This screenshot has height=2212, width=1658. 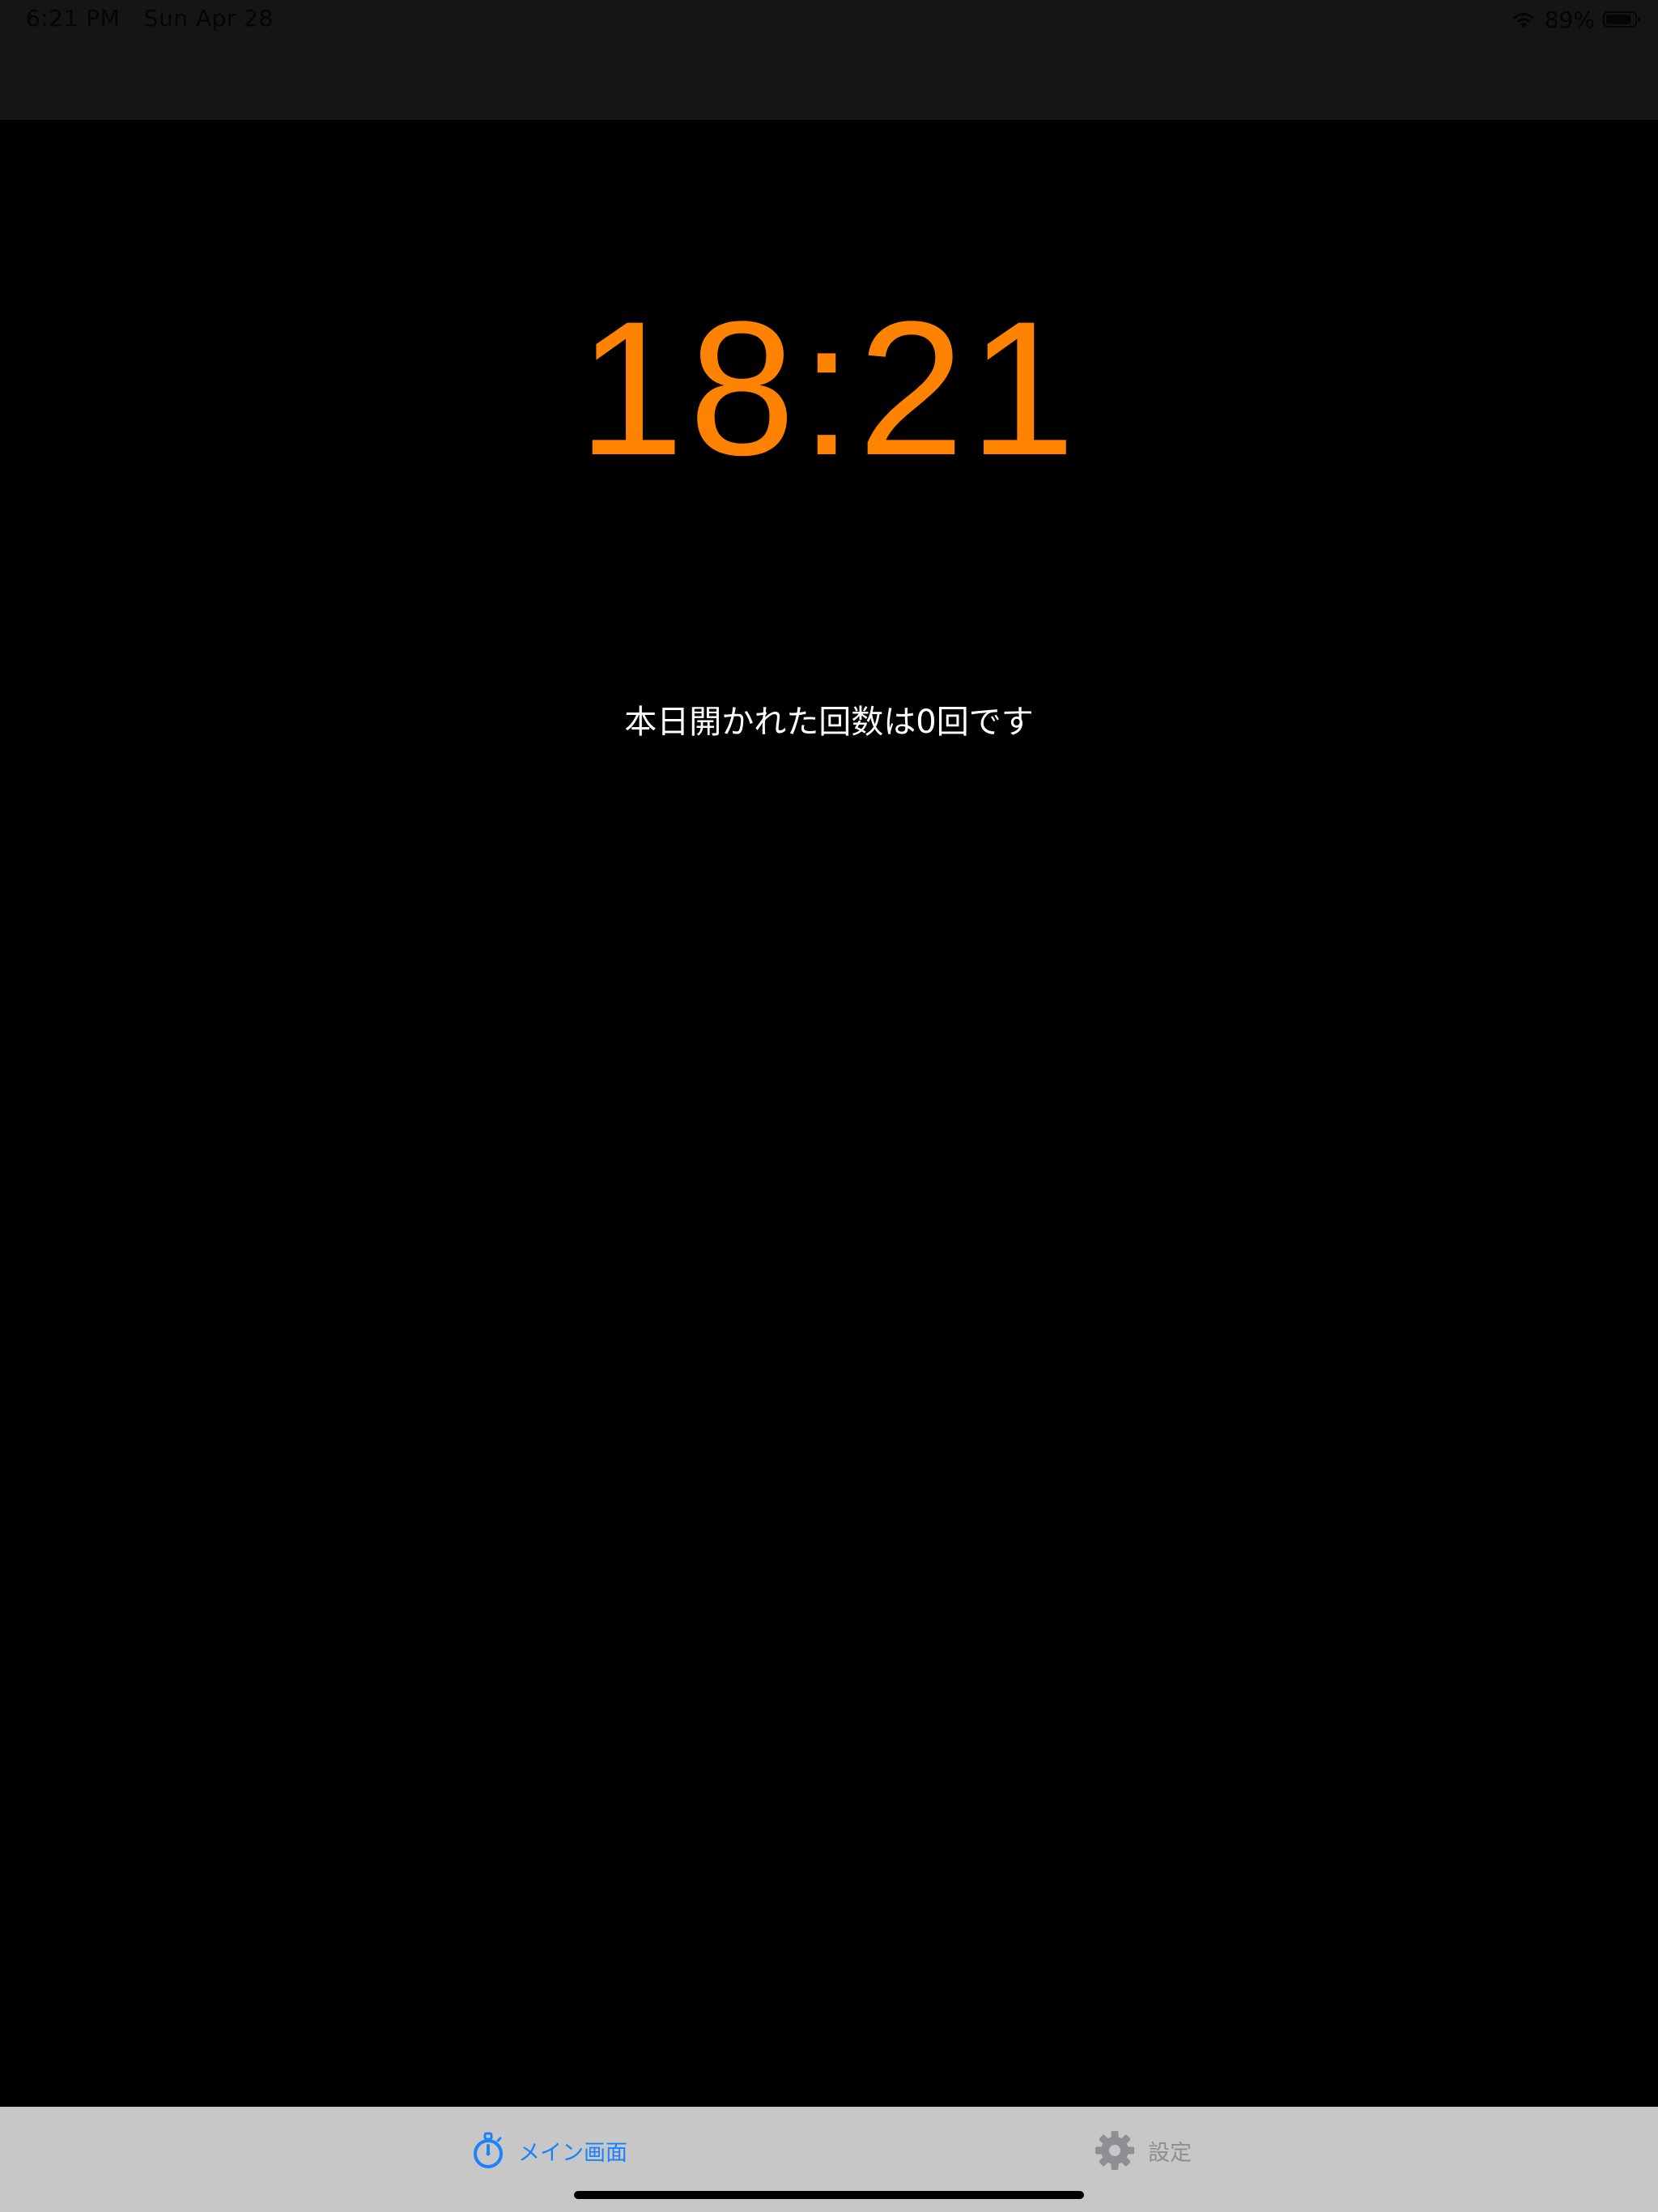 What do you see at coordinates (1170, 2153) in the screenshot?
I see `tab-settings-label: 設定` at bounding box center [1170, 2153].